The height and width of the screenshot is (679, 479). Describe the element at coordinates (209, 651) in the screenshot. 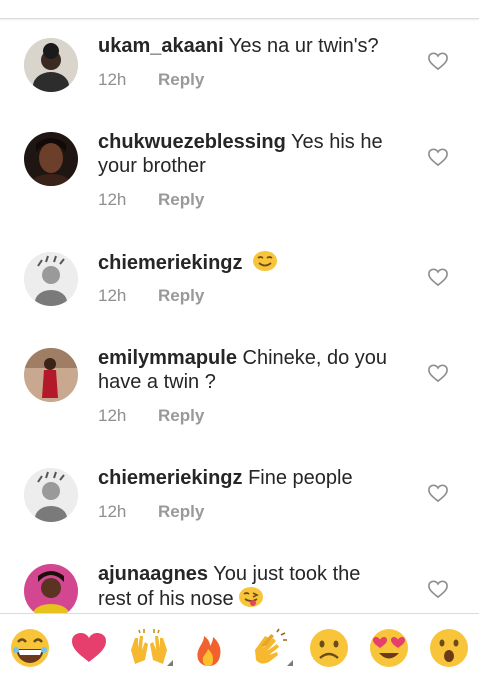

I see `fire-icon` at that location.